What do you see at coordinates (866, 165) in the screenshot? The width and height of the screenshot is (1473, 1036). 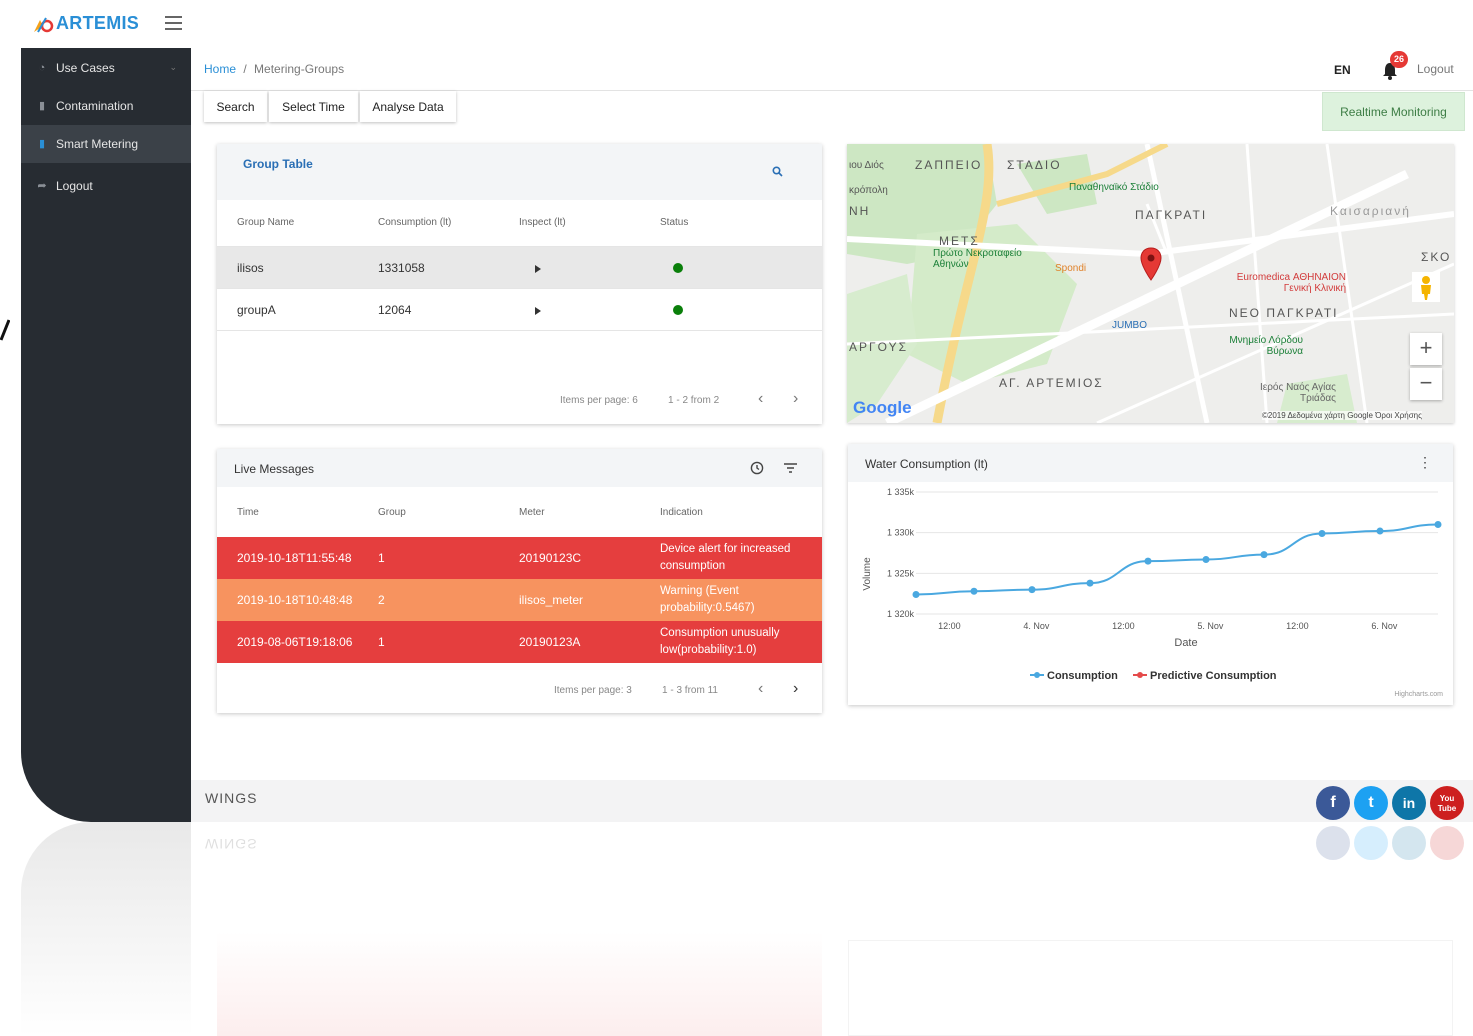 I see `map-poi: ιου Διός` at bounding box center [866, 165].